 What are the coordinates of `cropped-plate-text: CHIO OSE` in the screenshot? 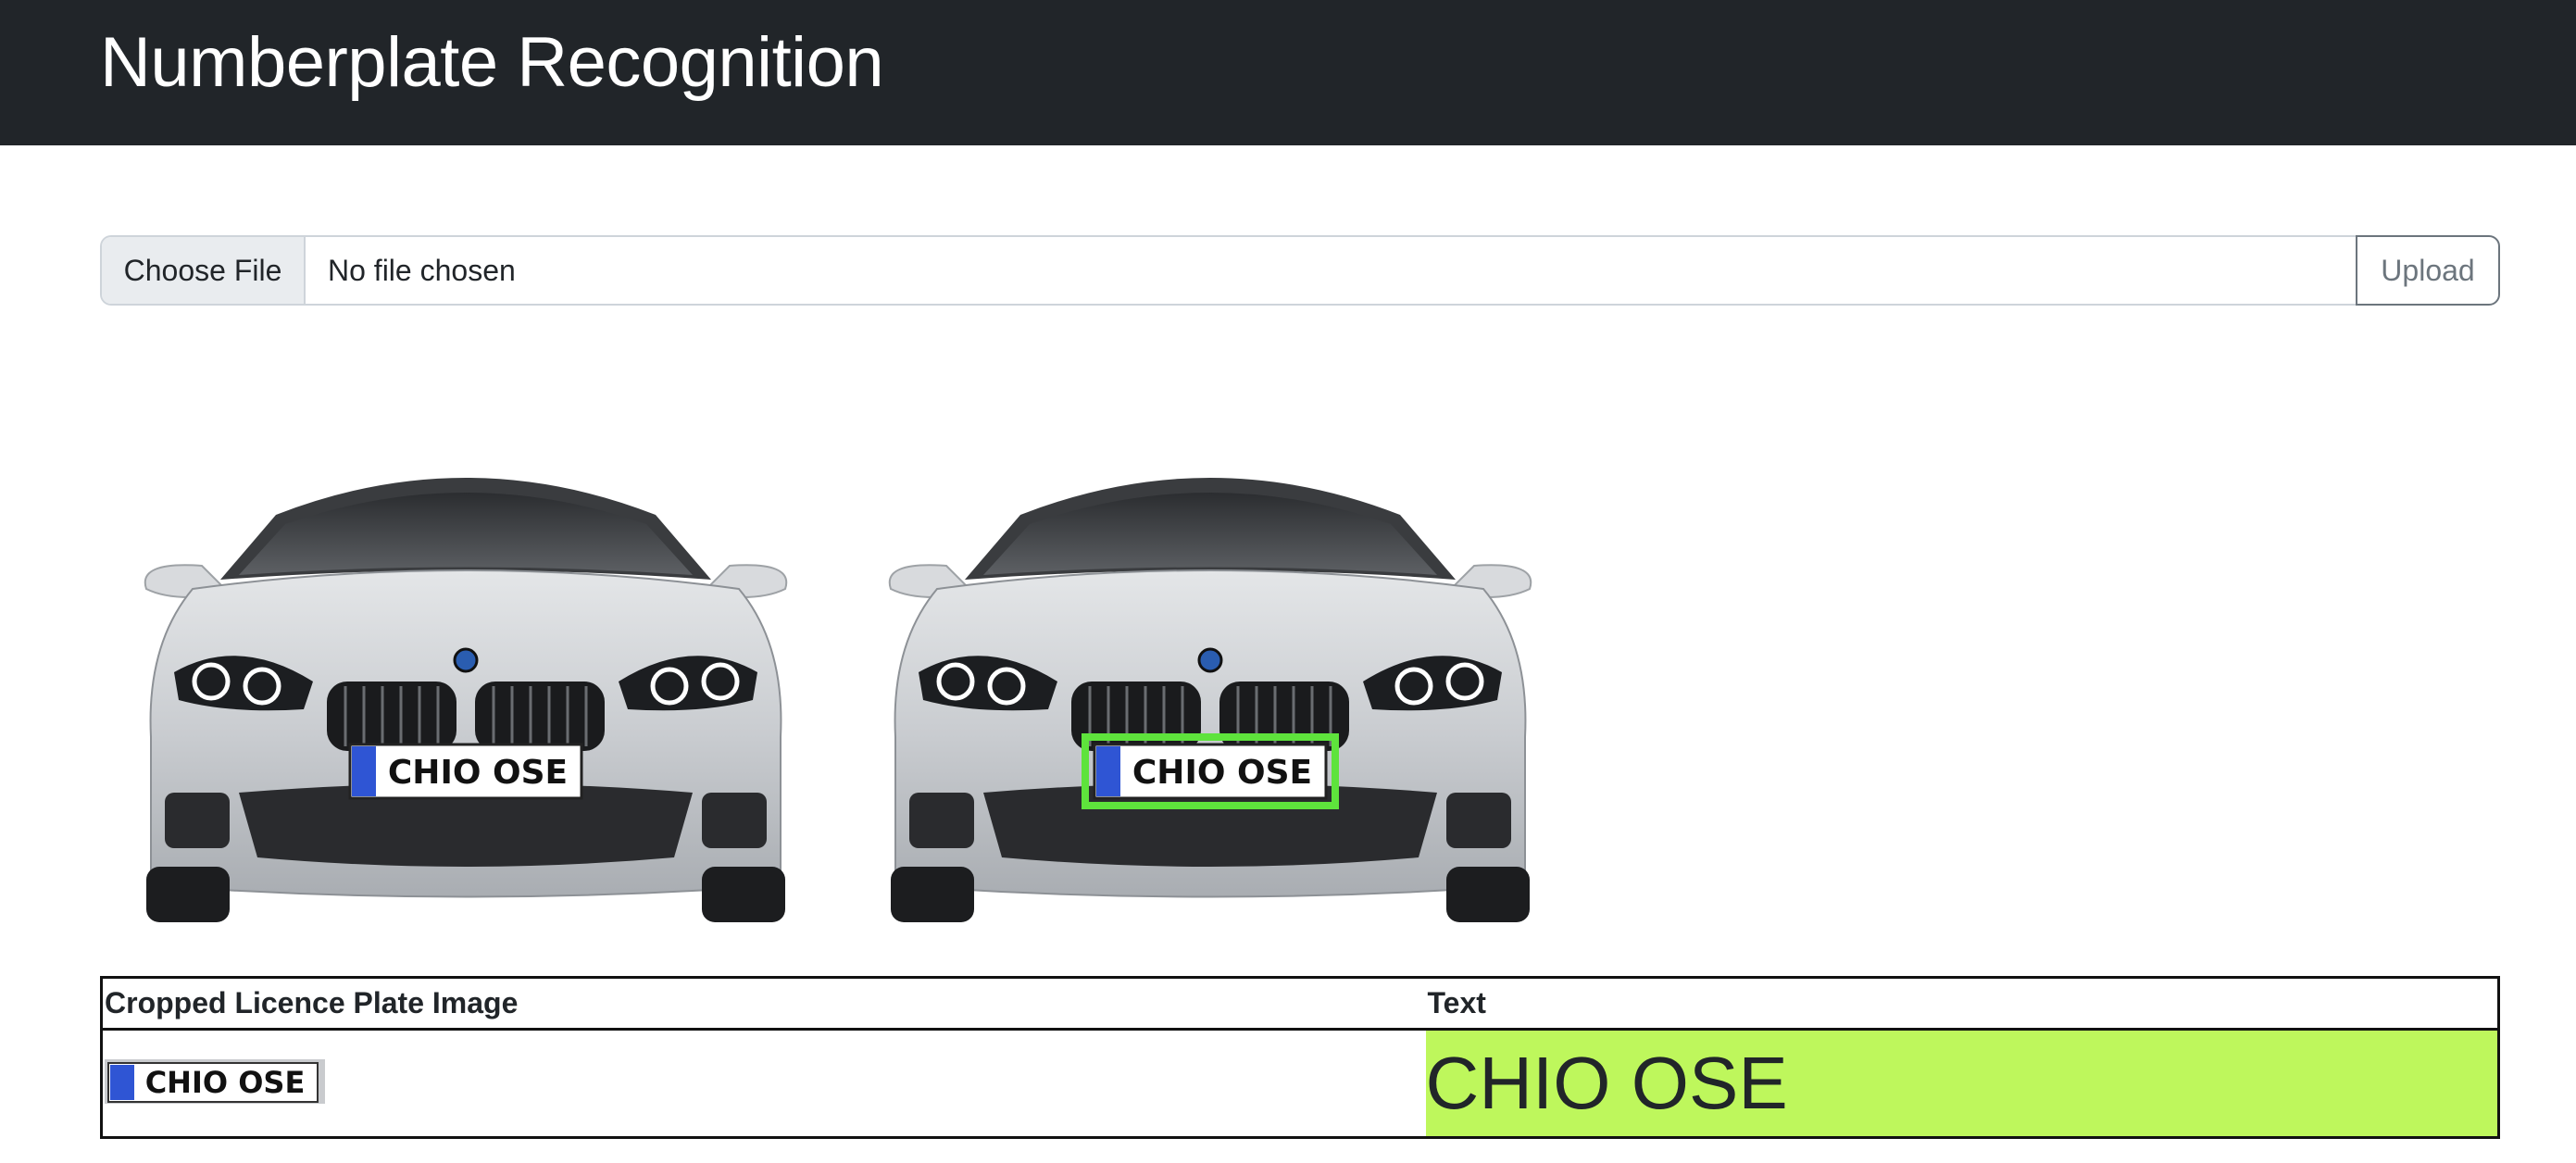 It's located at (226, 1082).